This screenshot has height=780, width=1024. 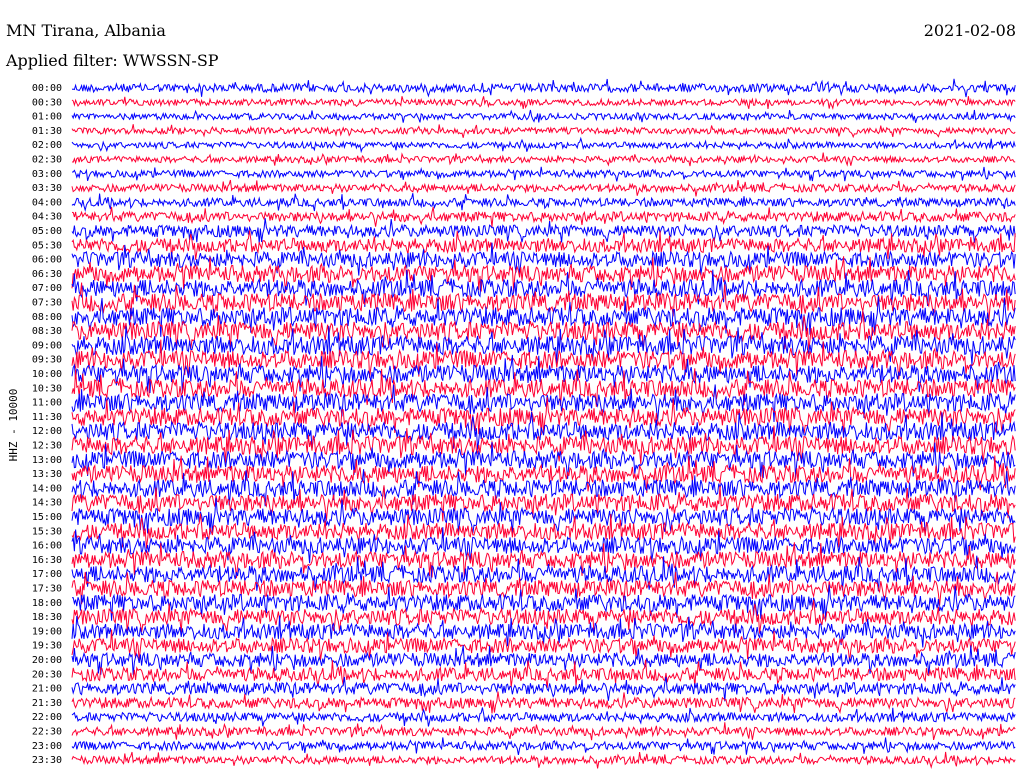 What do you see at coordinates (47, 617) in the screenshot?
I see `time-tick-label: 18:30` at bounding box center [47, 617].